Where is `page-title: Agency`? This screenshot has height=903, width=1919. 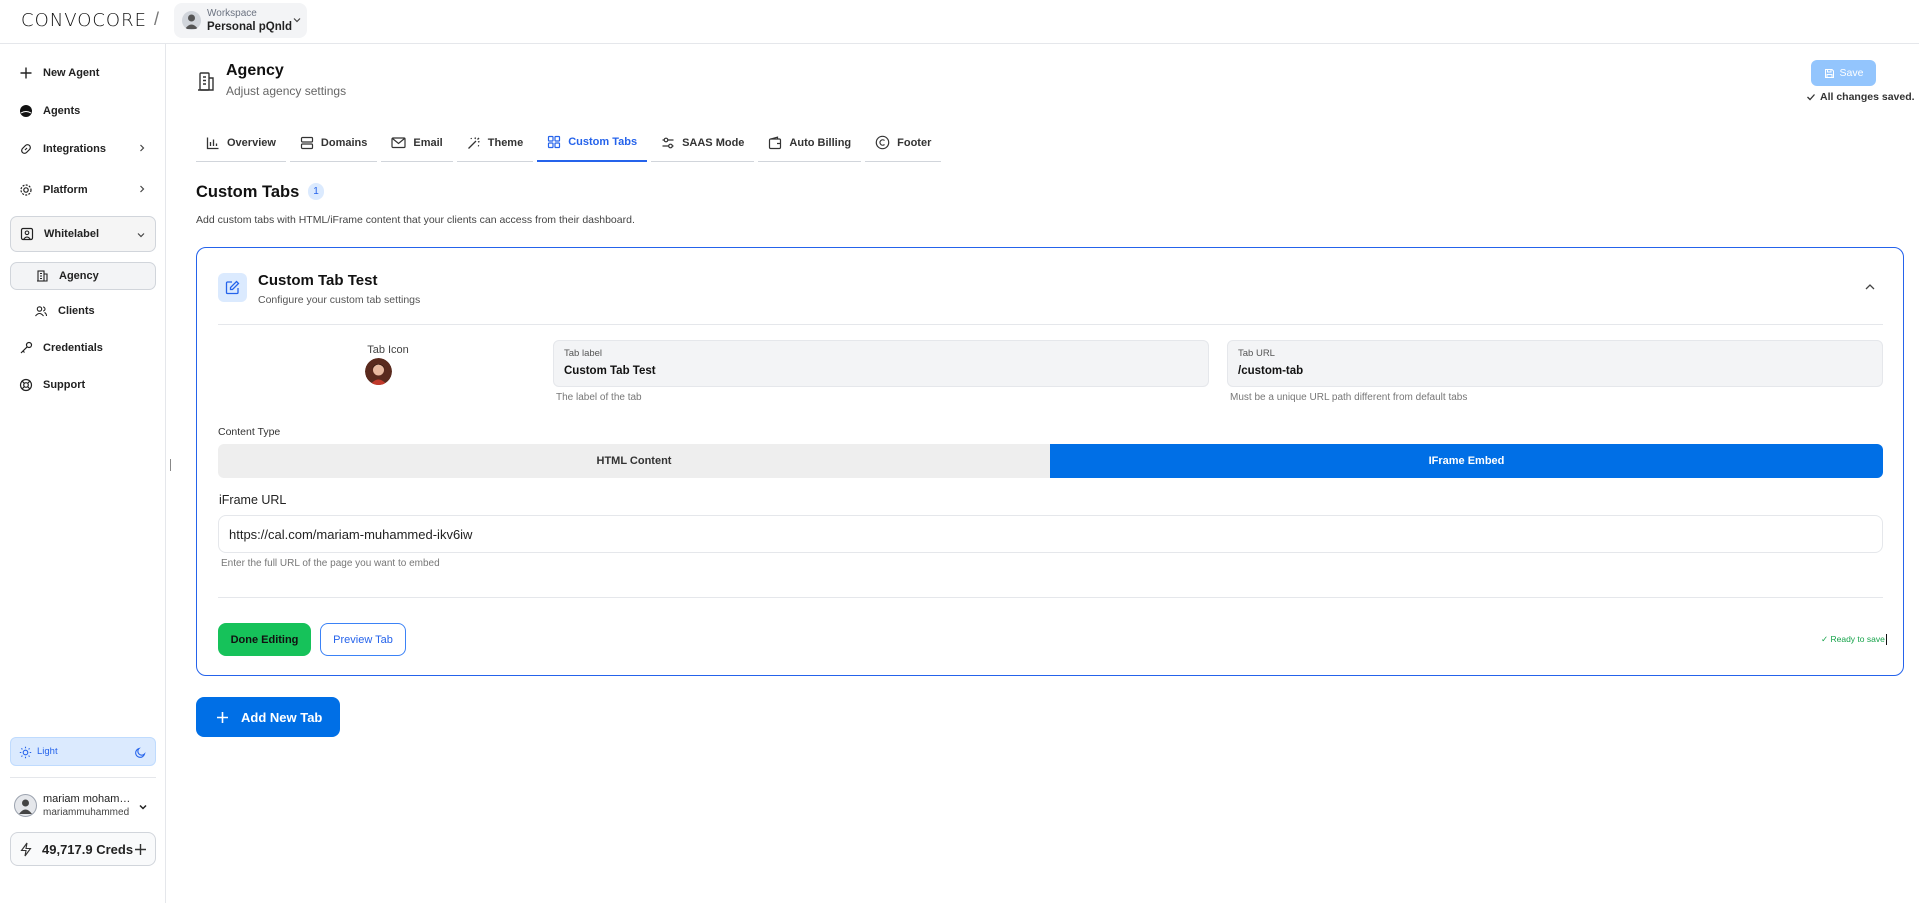 page-title: Agency is located at coordinates (255, 70).